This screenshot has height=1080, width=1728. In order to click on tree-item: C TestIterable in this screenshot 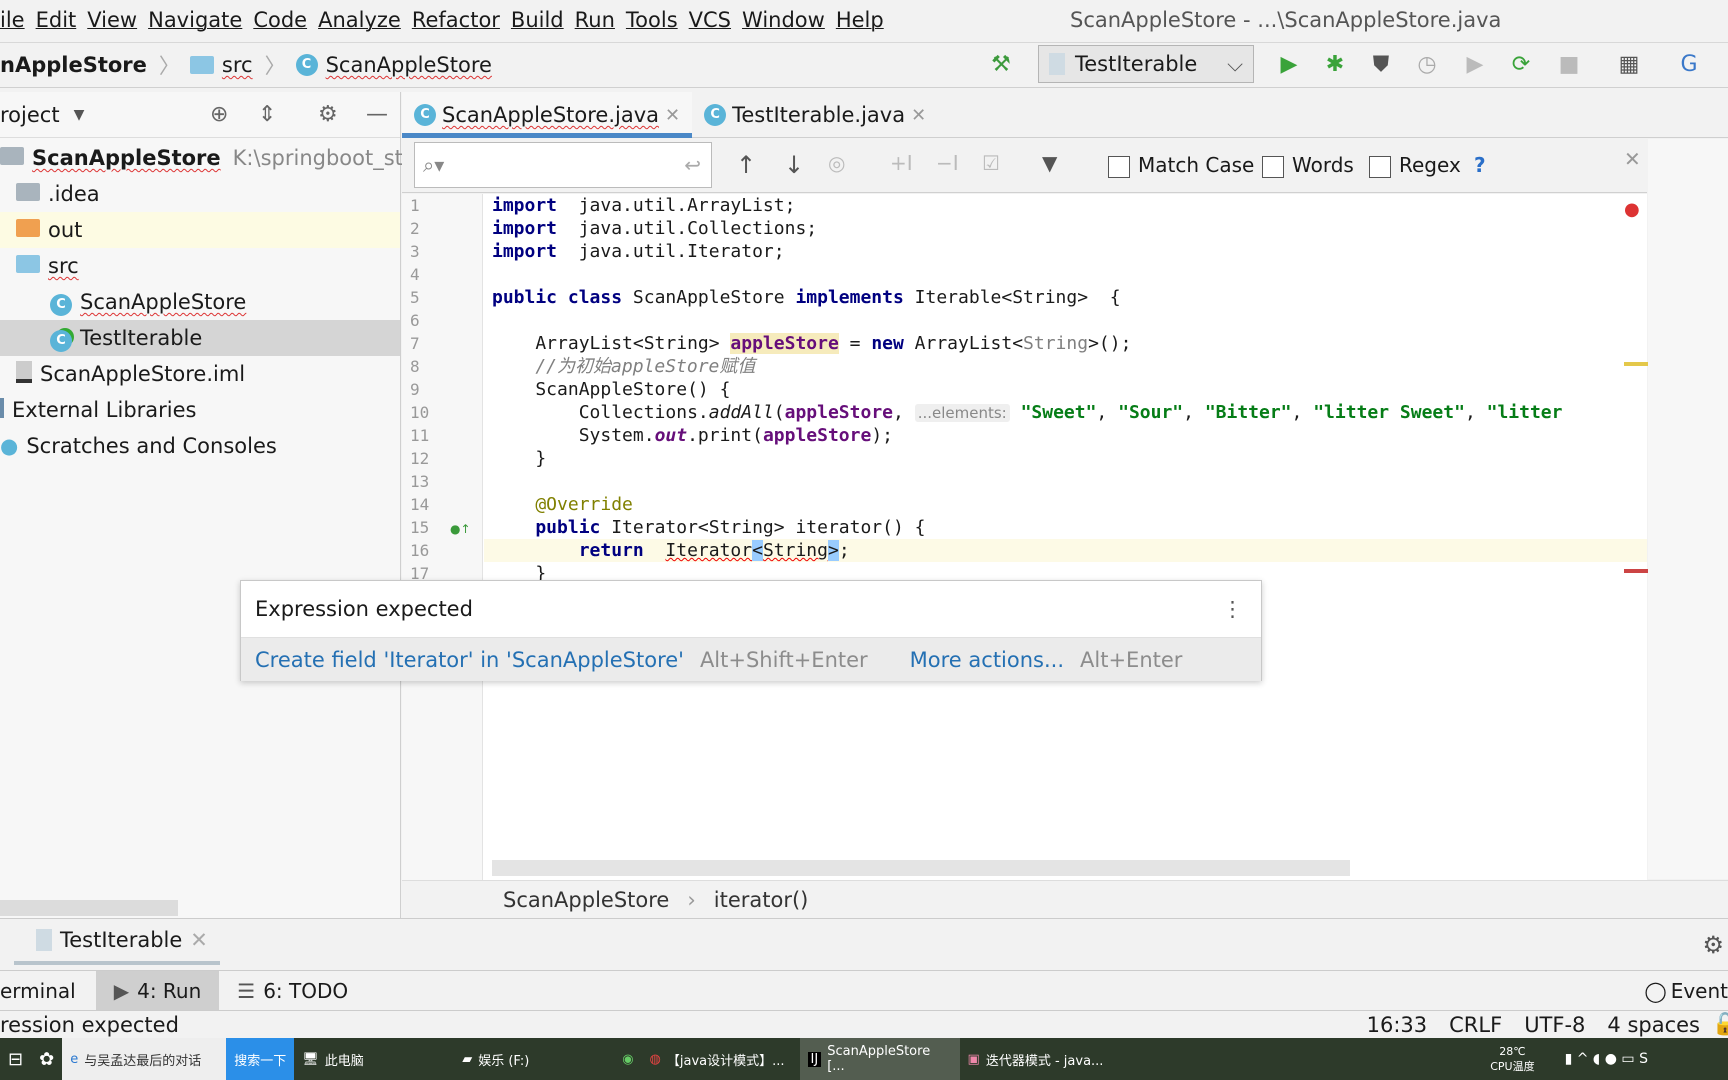, I will do `click(200, 338)`.